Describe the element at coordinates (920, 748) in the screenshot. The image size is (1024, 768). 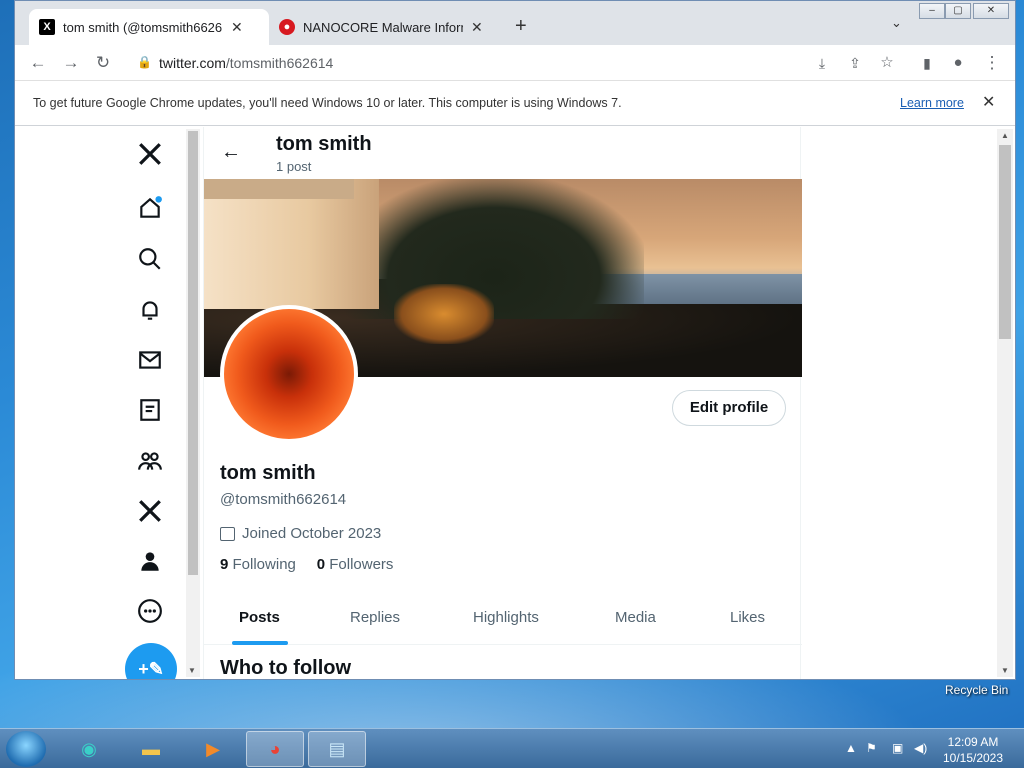
I see `volume-icon: ◀)` at that location.